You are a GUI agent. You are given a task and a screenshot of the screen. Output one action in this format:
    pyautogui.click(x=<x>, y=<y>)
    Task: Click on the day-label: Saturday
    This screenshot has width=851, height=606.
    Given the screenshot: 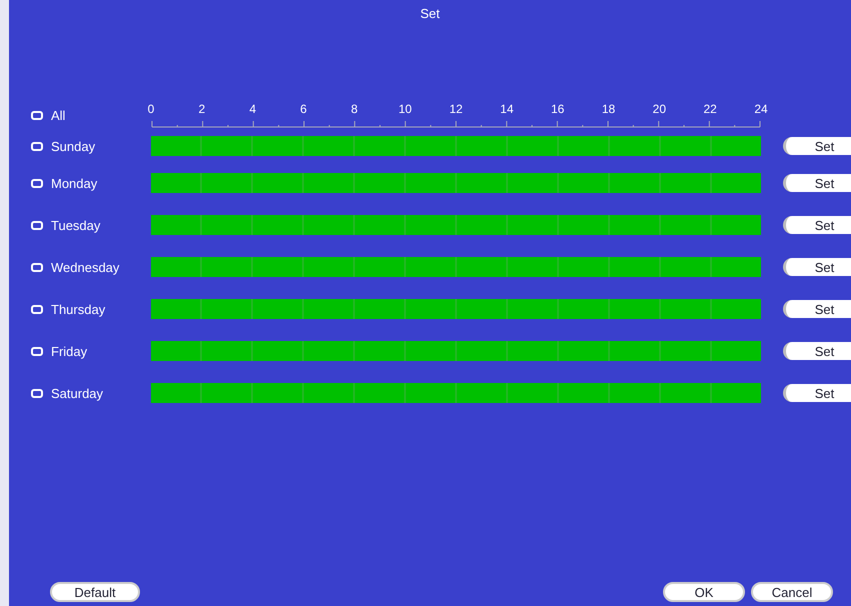 What is the action you would take?
    pyautogui.click(x=77, y=393)
    